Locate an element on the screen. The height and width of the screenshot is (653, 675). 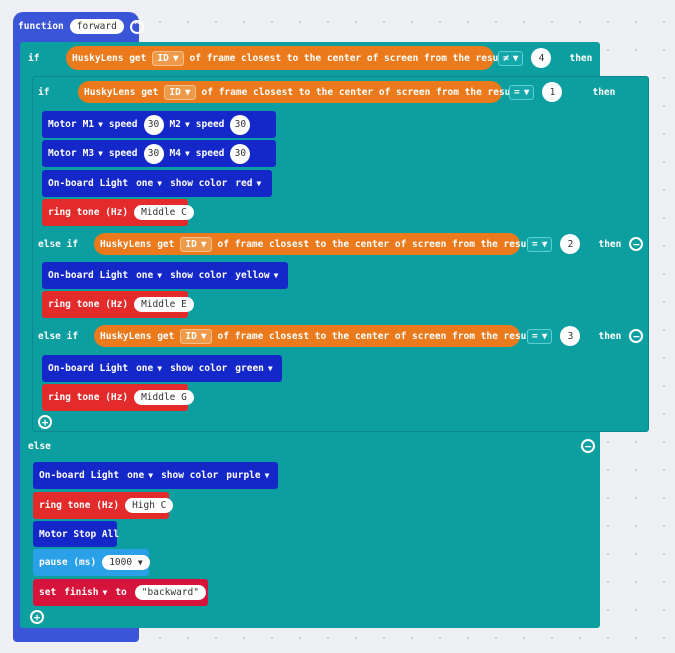
else-if-row-2: else if is located at coordinates (58, 244).